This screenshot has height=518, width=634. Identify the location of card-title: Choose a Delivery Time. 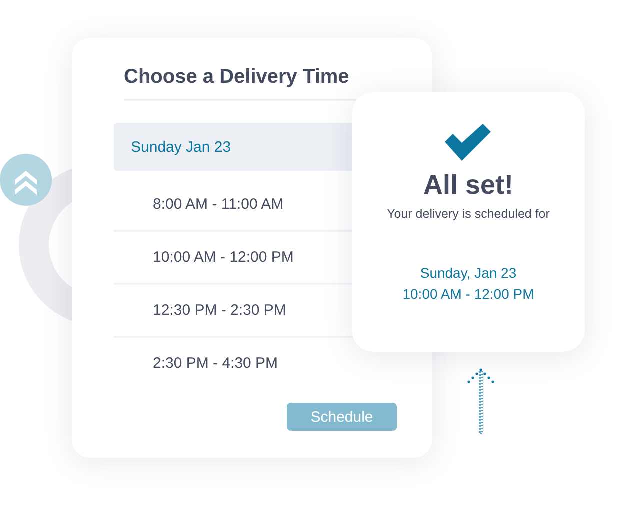
(240, 83).